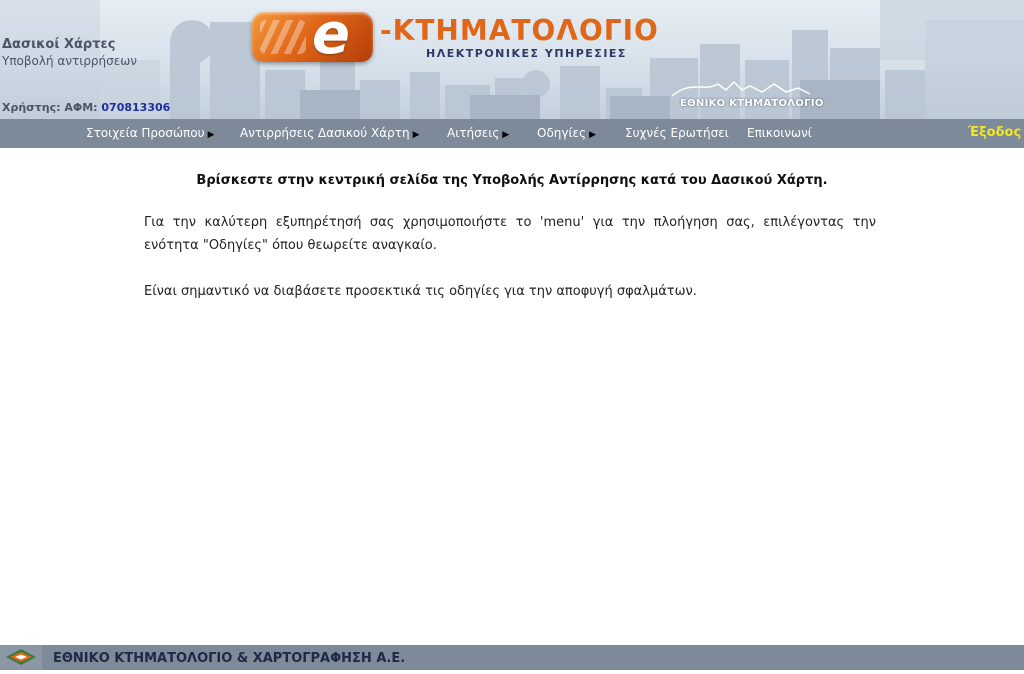 The image size is (1024, 674). I want to click on org-logo-text: ΕΘΝΙΚΟ ΚΤΗΜΑΤΟΛΟΓΙΟ, so click(752, 103).